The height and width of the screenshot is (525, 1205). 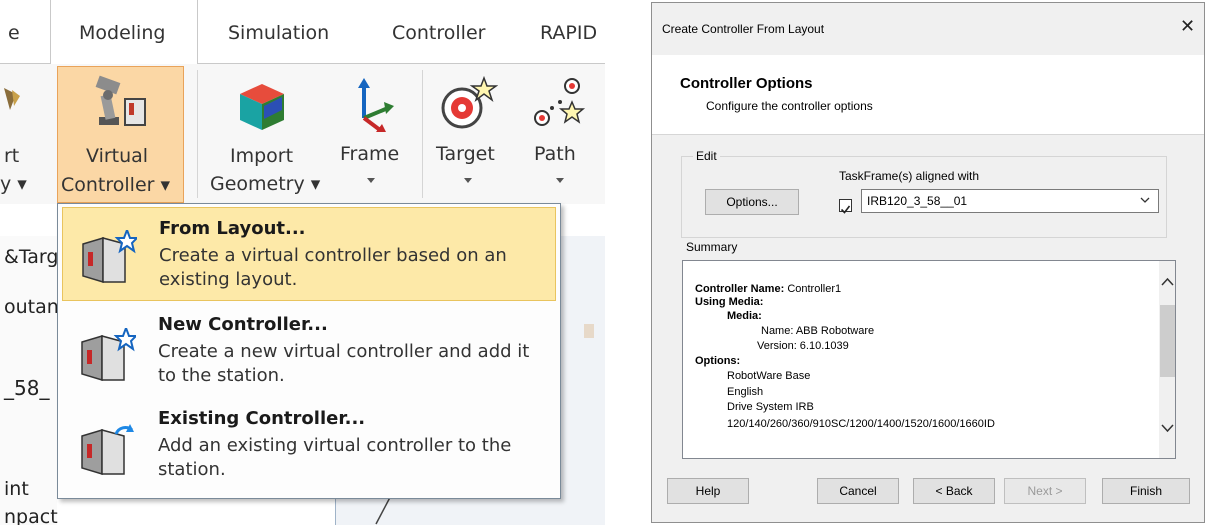 I want to click on frame-axes-icon, so click(x=376, y=105).